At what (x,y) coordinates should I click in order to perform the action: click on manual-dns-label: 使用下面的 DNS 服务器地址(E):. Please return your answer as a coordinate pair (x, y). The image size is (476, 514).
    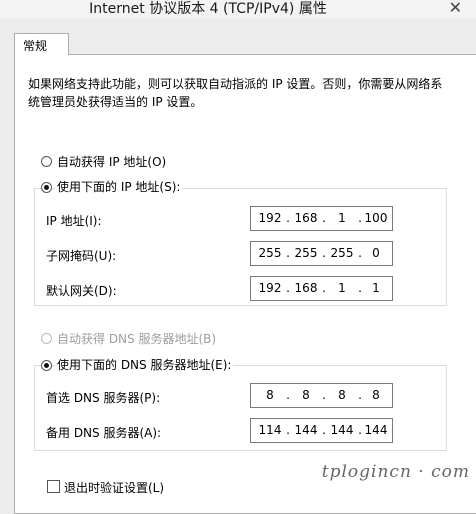
    Looking at the image, I should click on (144, 364).